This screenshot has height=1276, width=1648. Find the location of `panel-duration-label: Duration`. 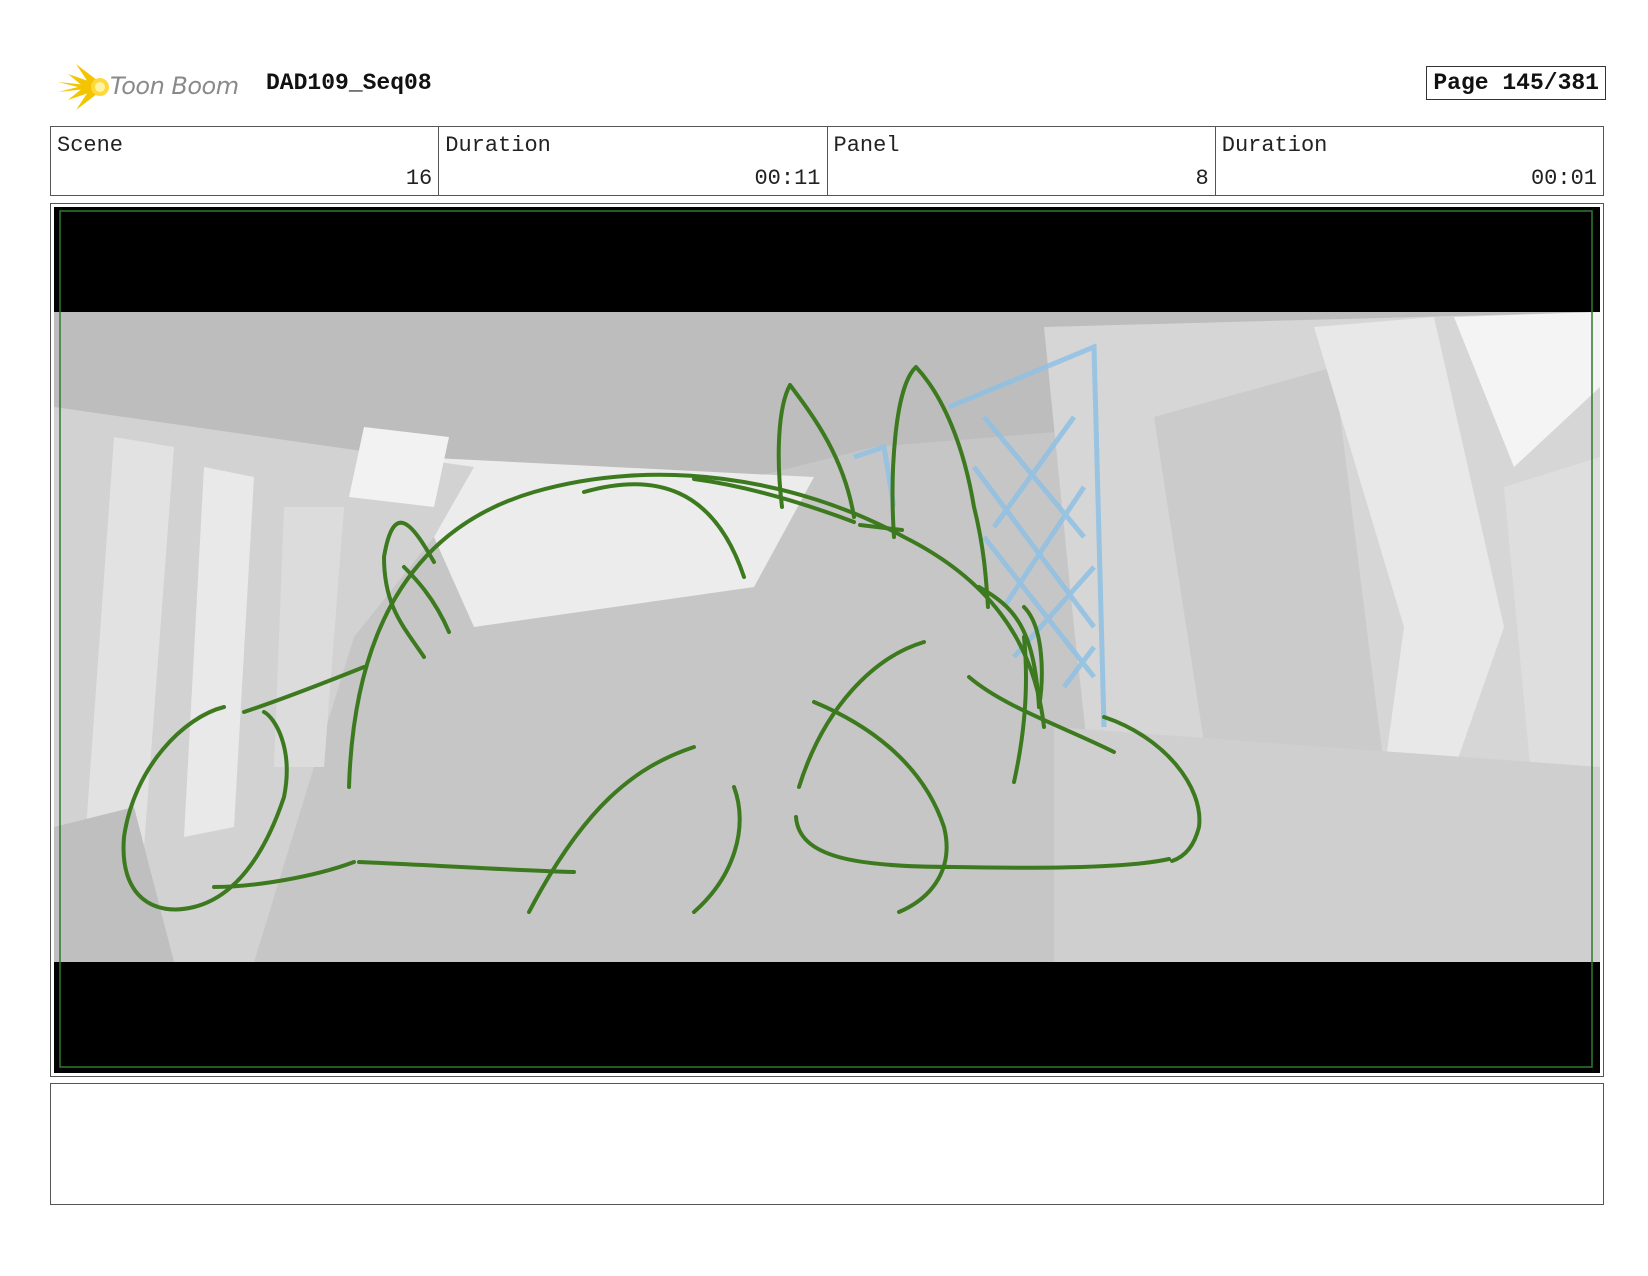

panel-duration-label: Duration is located at coordinates (1274, 145).